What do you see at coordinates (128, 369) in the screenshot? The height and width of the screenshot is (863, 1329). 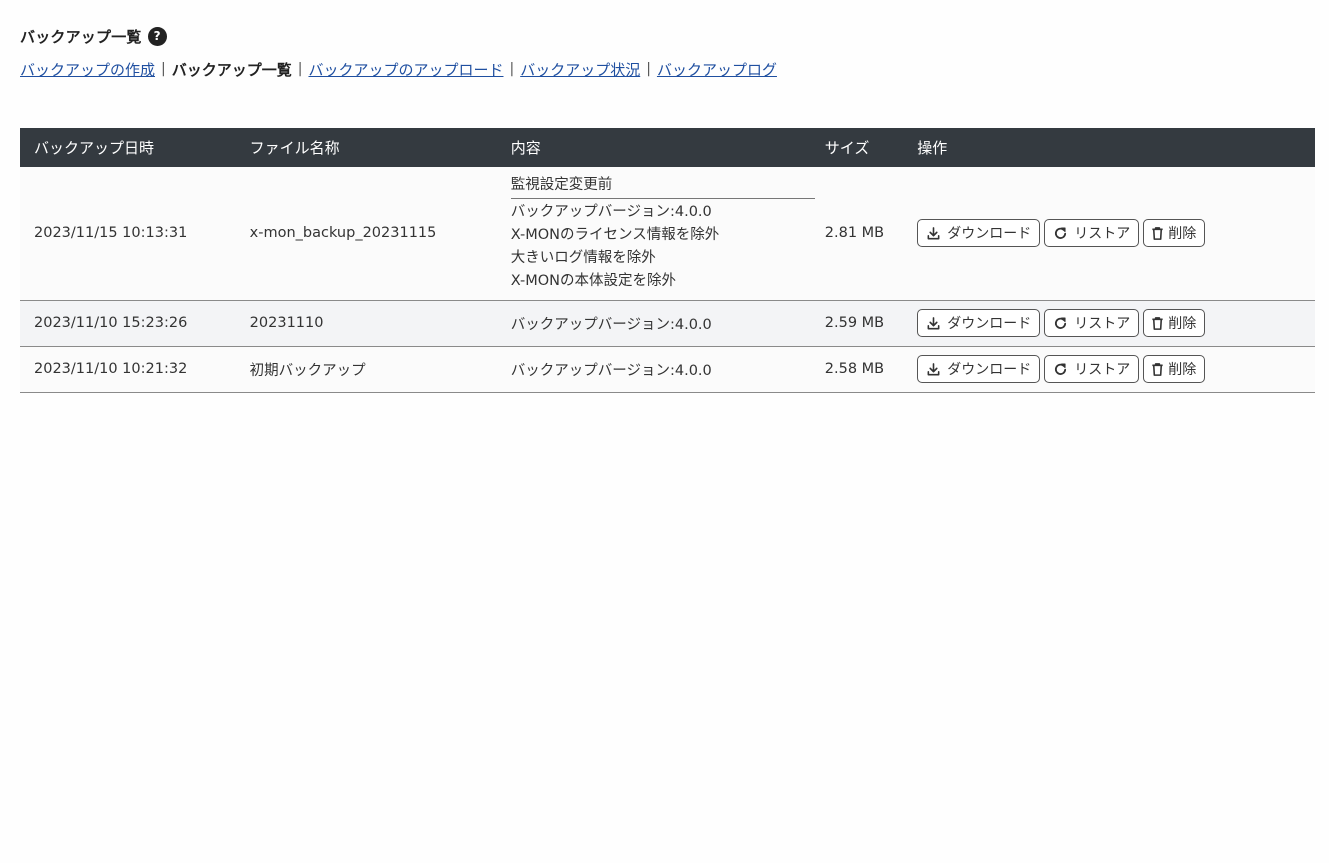 I see `cell-datetime: 2023/11/10 10:21:32` at bounding box center [128, 369].